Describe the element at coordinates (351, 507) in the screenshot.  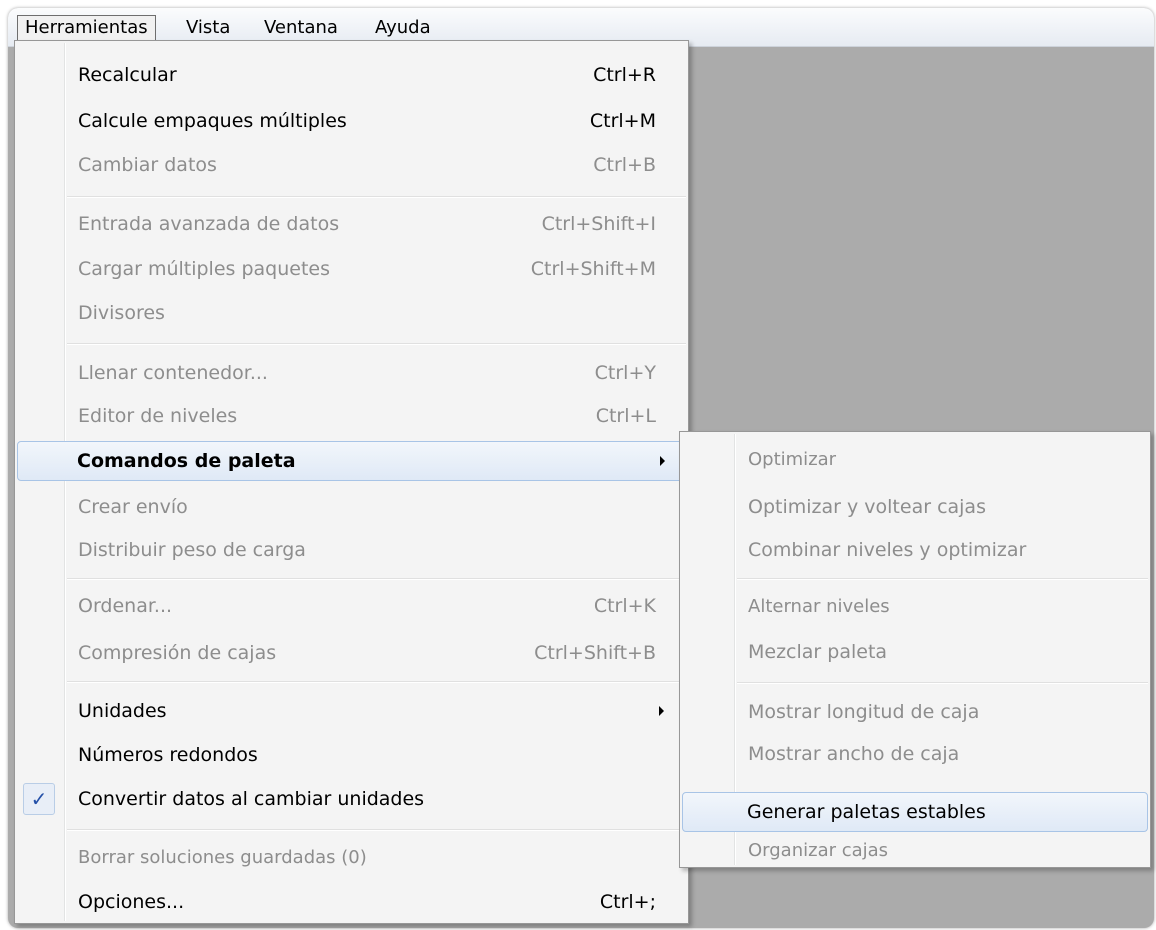
I see `menu-item-crear-envio: Crear envío` at that location.